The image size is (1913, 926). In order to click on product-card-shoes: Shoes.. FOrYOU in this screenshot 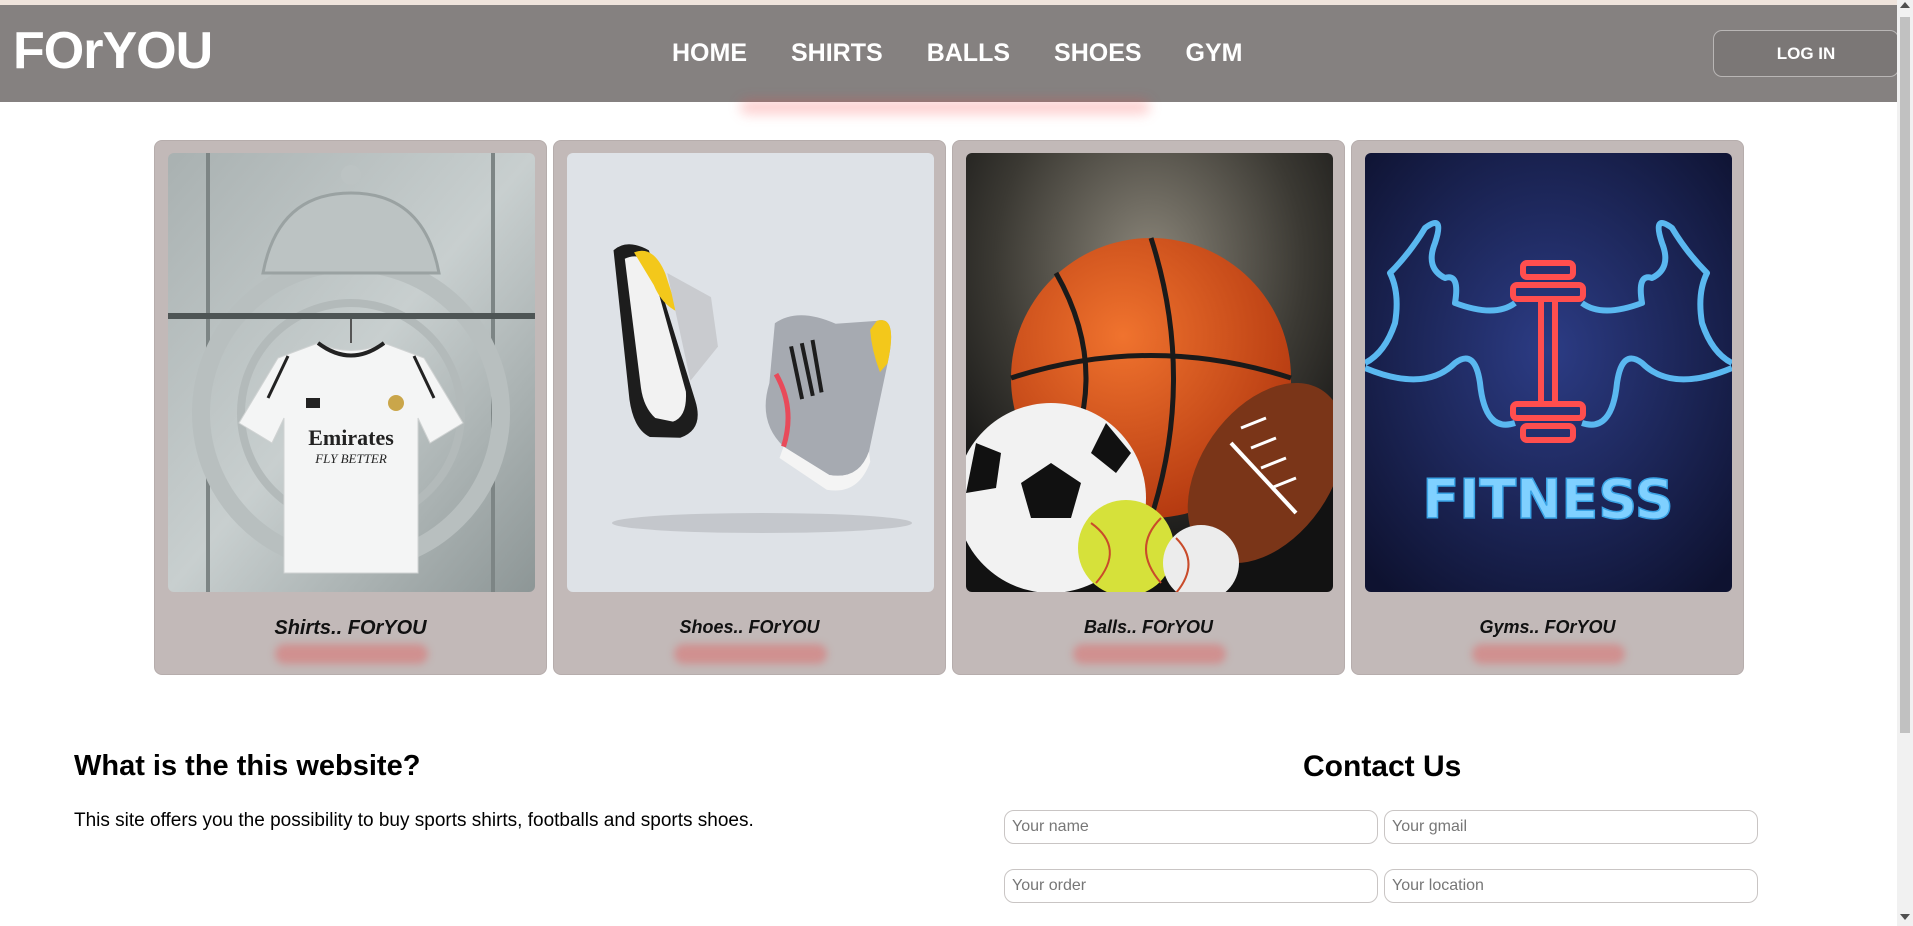, I will do `click(749, 407)`.